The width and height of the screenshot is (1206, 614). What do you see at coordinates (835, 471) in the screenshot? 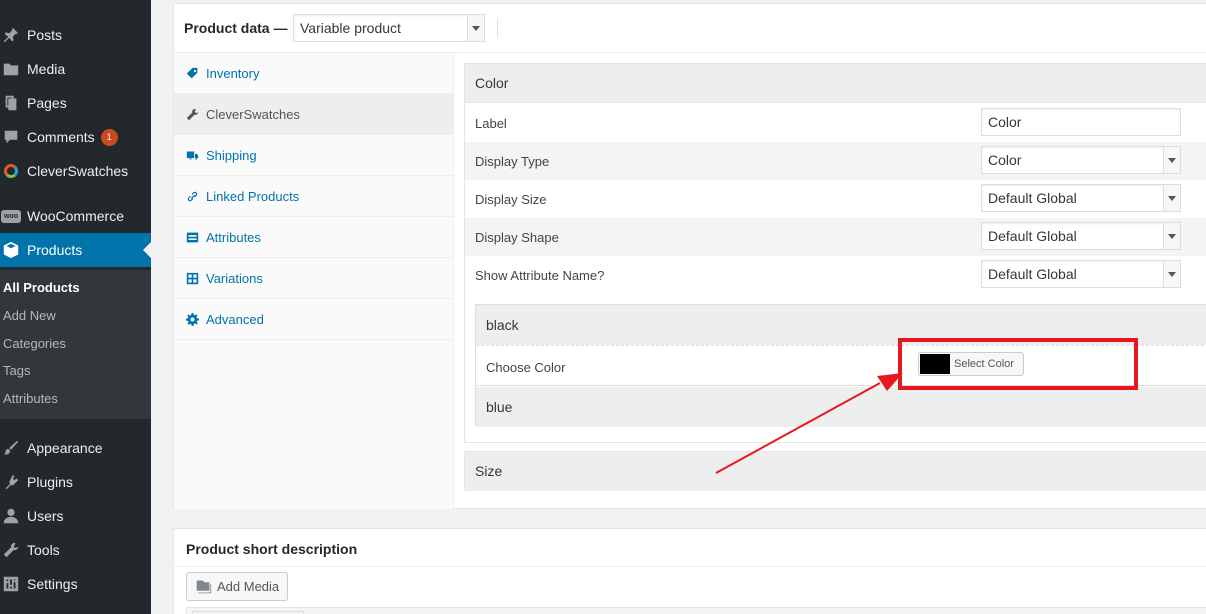
I see `size-attribute-header: Size` at bounding box center [835, 471].